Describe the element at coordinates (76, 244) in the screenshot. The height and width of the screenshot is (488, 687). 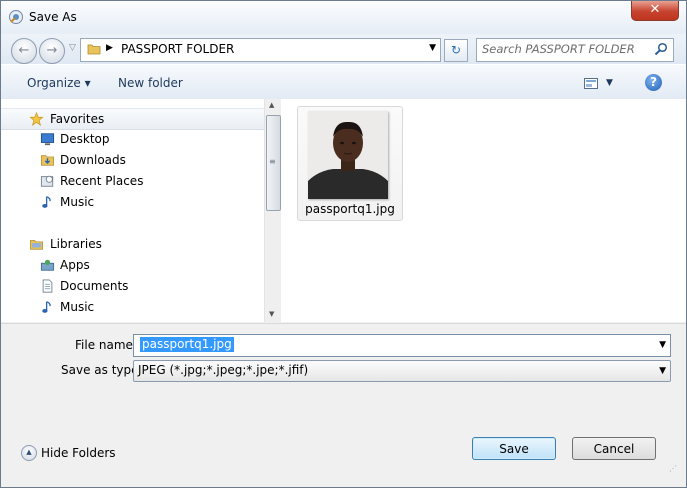
I see `nav-libraries-label: Libraries` at that location.